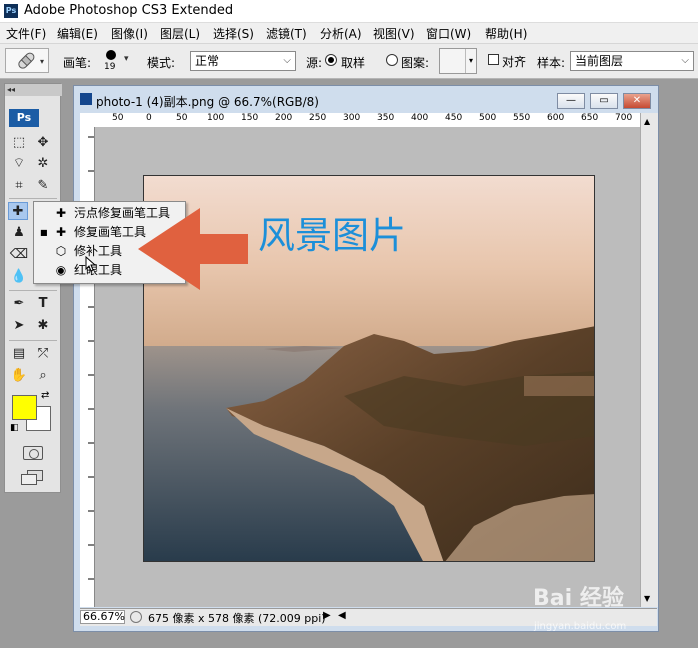 Image resolution: width=698 pixels, height=648 pixels. What do you see at coordinates (347, 615) in the screenshot?
I see `scroll-left-icon: ◀` at bounding box center [347, 615].